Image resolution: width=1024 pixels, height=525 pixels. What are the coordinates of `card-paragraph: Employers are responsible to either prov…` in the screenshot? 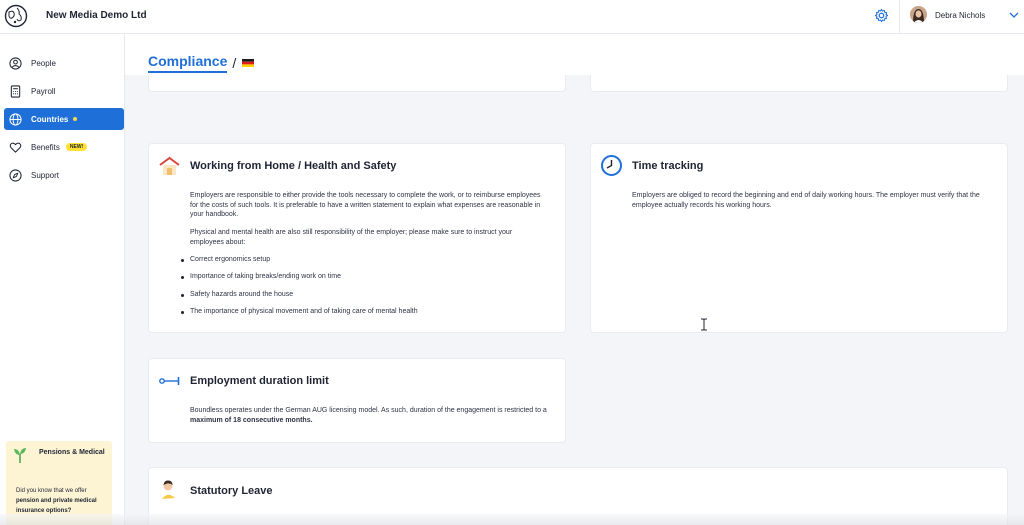 It's located at (365, 205).